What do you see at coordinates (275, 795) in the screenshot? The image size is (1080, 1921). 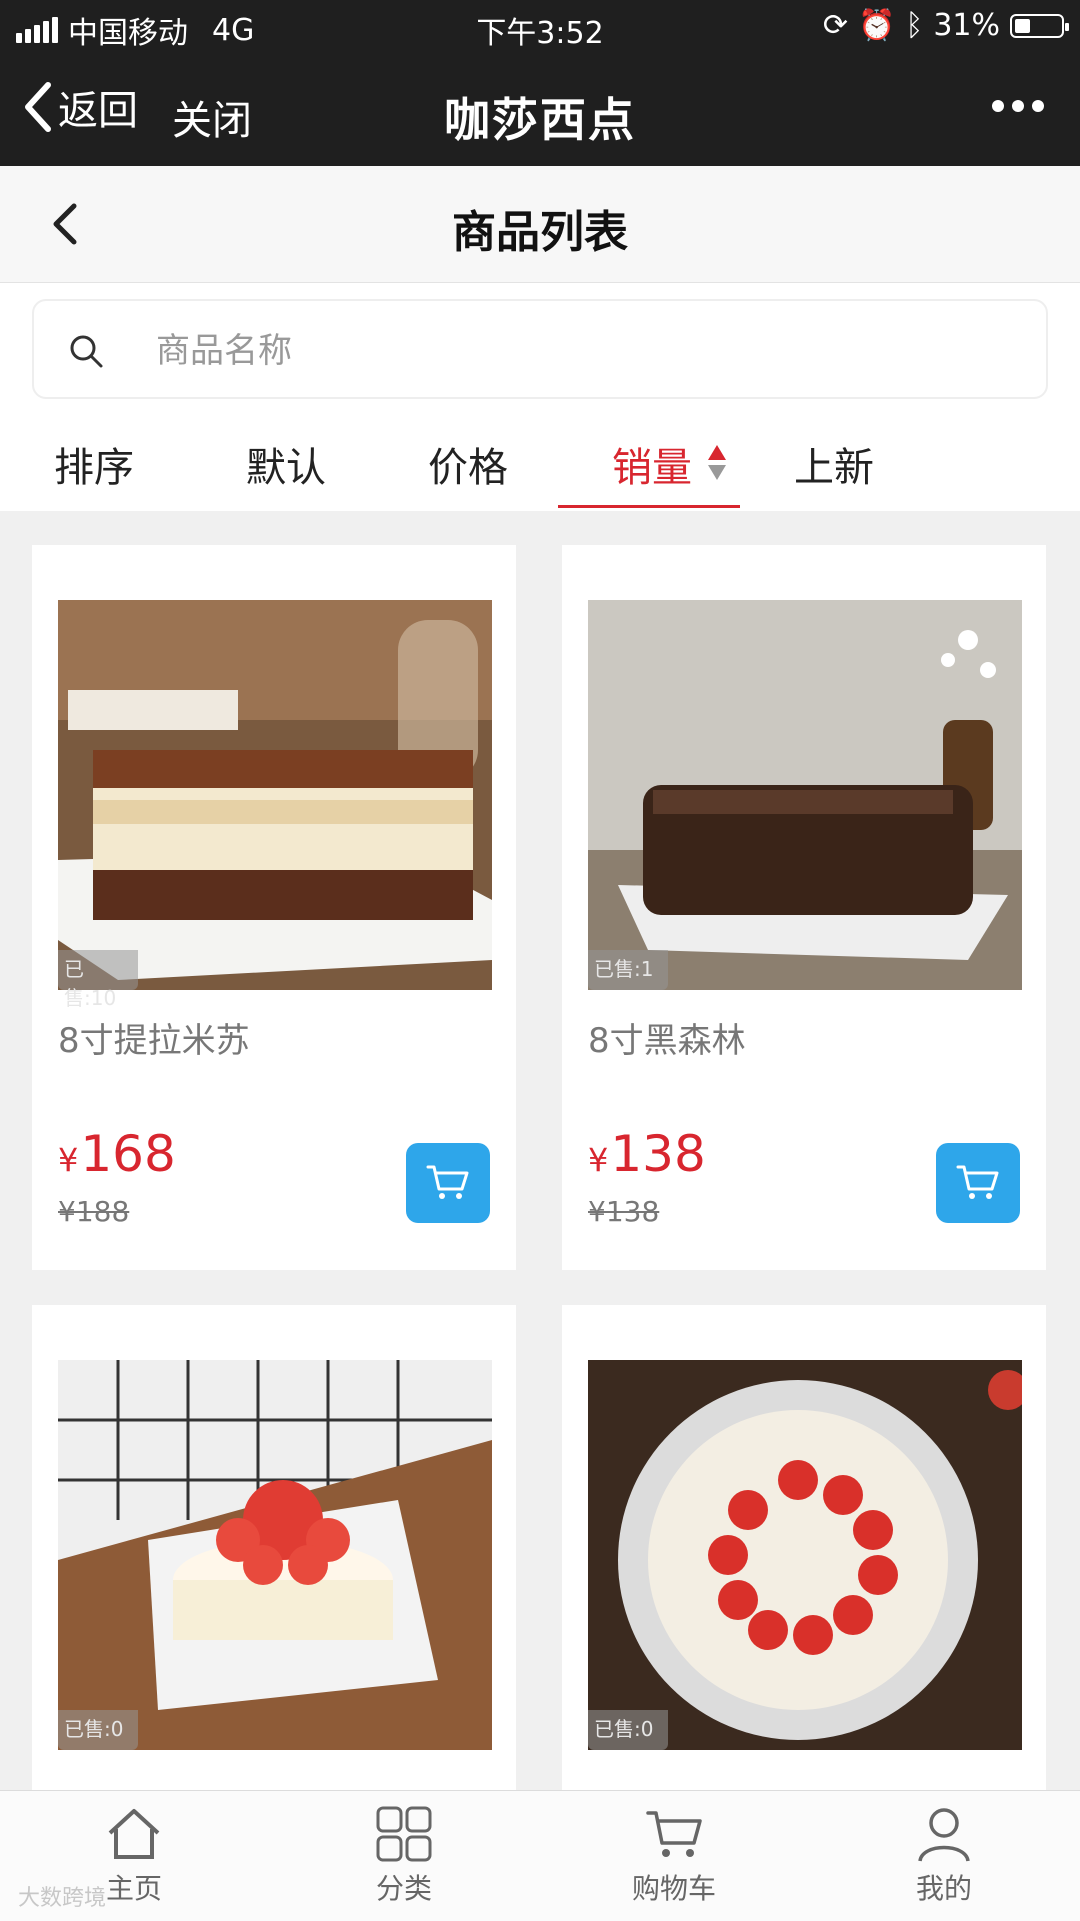 I see `product-image-tiramisu` at bounding box center [275, 795].